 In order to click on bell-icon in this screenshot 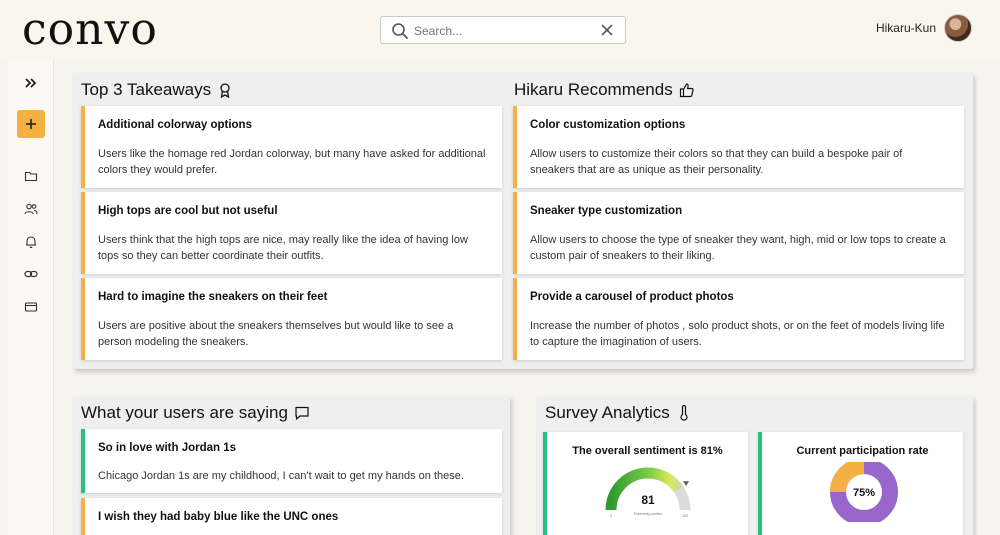, I will do `click(31, 242)`.